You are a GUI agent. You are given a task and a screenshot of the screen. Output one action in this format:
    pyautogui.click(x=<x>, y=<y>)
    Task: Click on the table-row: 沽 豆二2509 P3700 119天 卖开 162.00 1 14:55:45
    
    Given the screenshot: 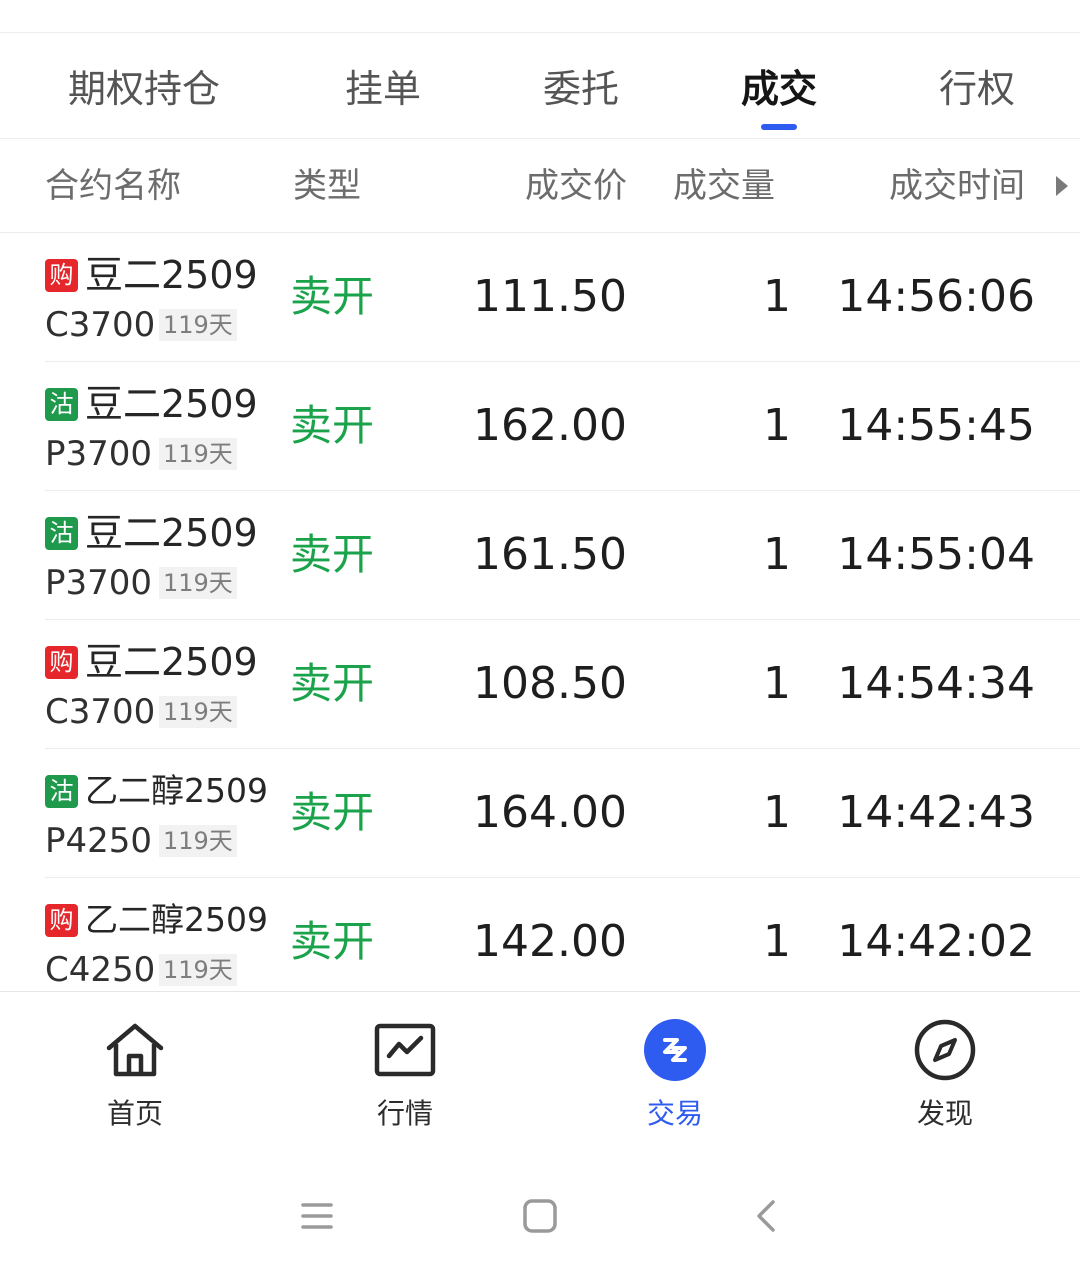 What is the action you would take?
    pyautogui.click(x=562, y=426)
    